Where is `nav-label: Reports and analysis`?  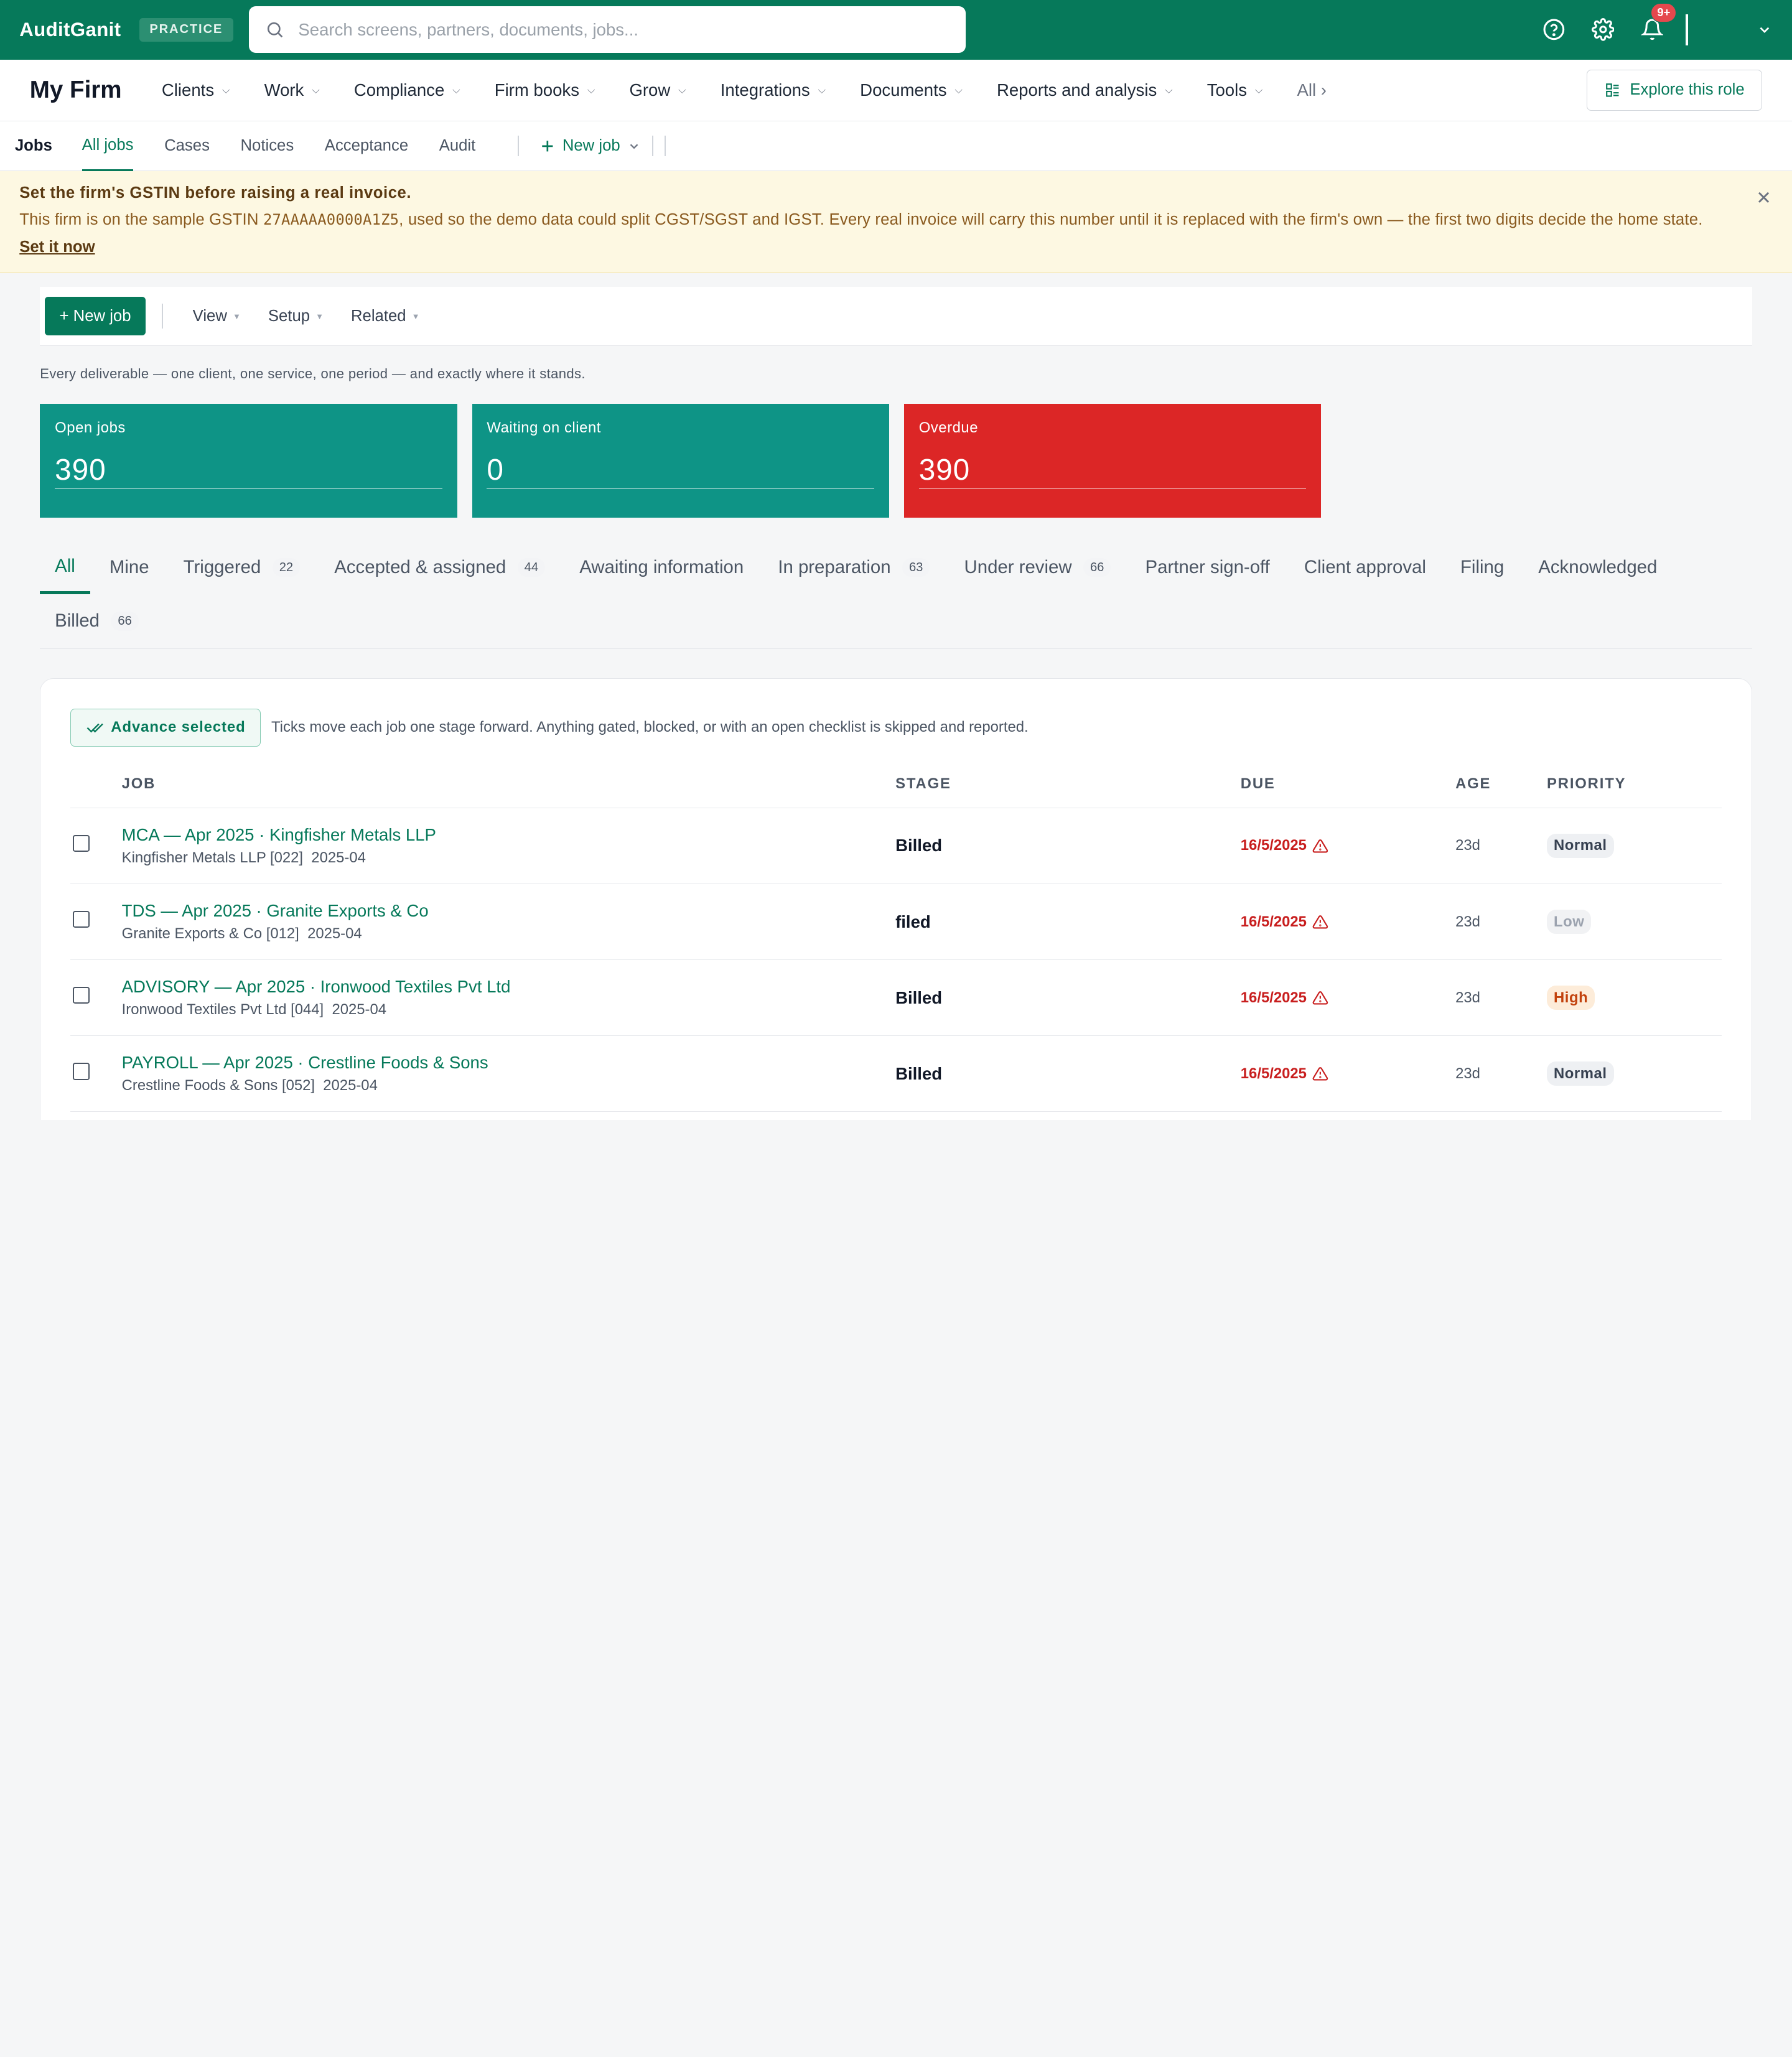
nav-label: Reports and analysis is located at coordinates (1076, 90).